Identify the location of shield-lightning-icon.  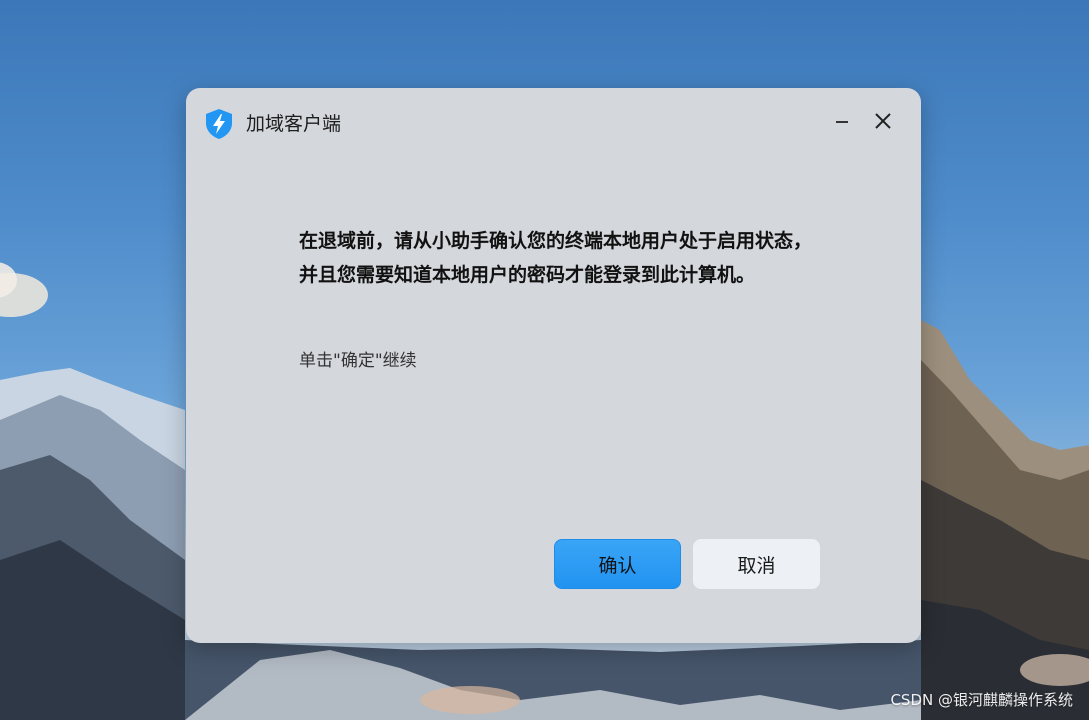
(219, 124).